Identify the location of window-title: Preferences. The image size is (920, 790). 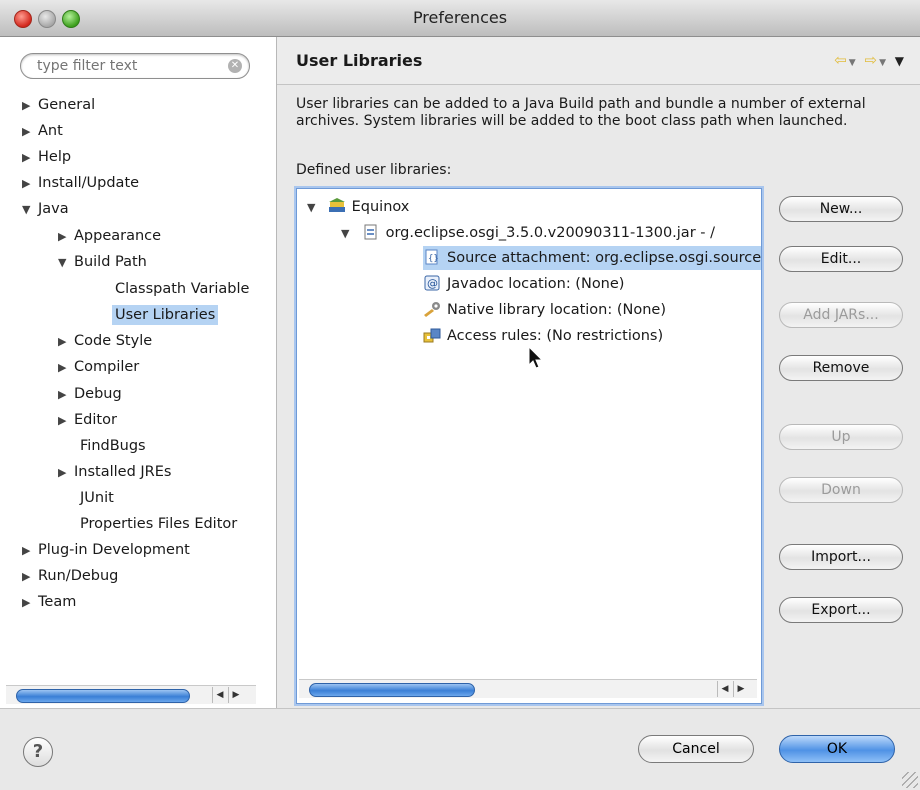
(460, 17).